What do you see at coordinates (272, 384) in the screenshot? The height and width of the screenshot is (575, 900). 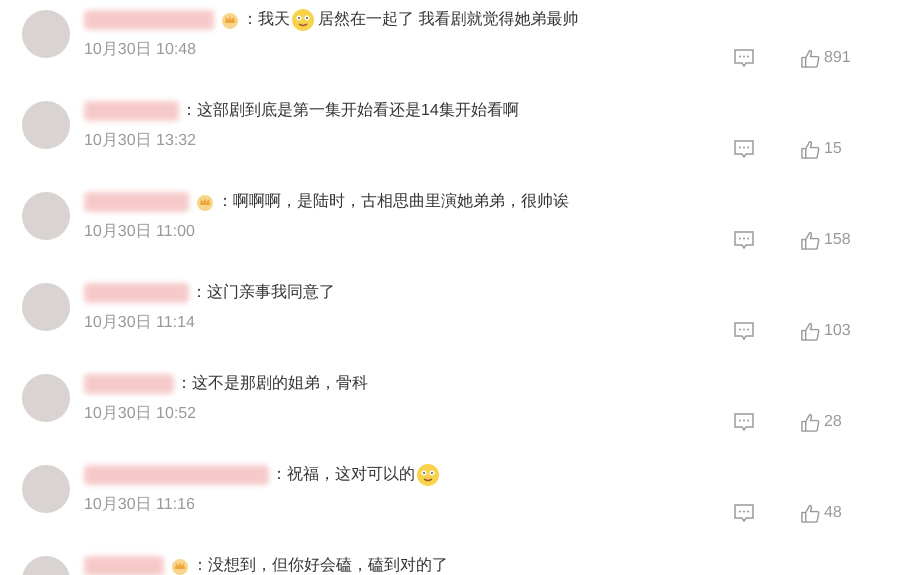 I see `comment-text: ：这不是那剧的姐弟，骨科` at bounding box center [272, 384].